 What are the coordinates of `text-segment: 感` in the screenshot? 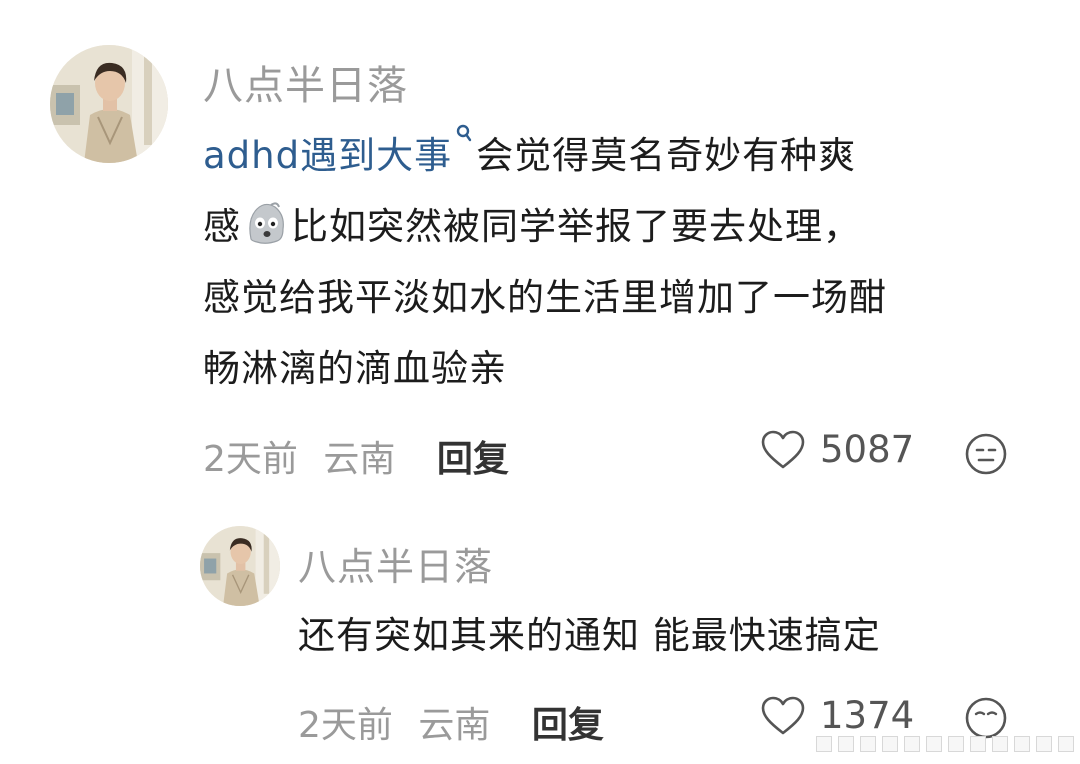 It's located at (222, 226).